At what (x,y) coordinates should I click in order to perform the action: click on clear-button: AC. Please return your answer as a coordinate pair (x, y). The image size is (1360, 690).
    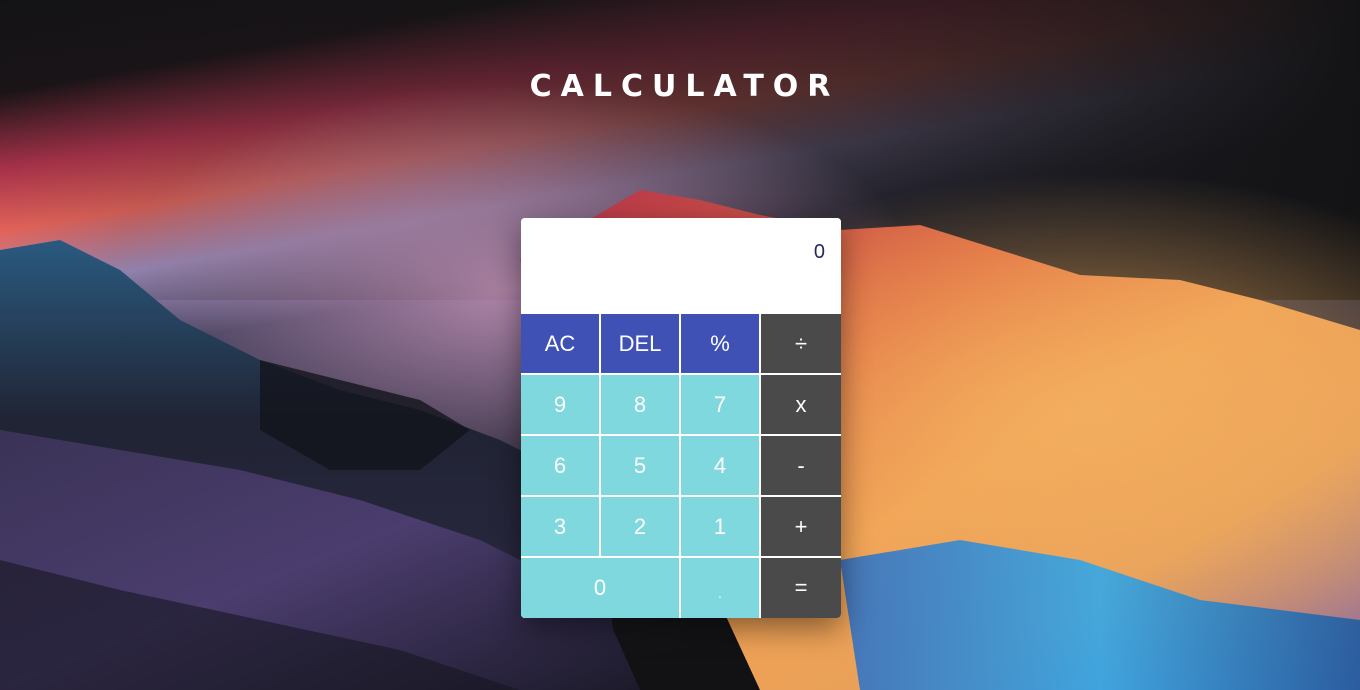
    Looking at the image, I should click on (561, 344).